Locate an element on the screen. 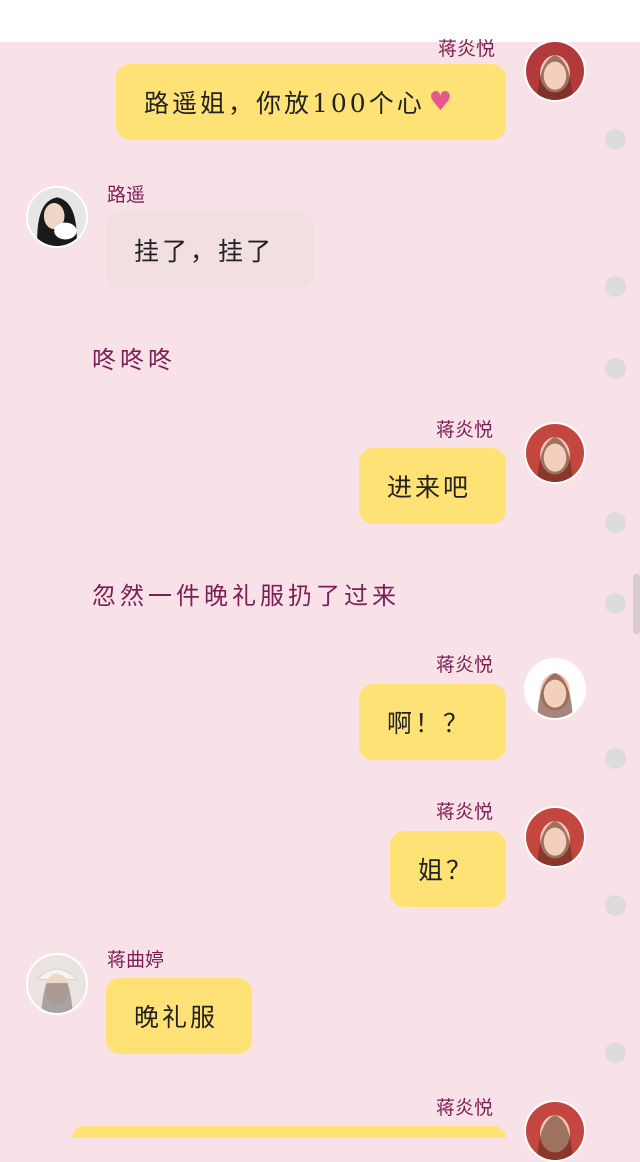 This screenshot has height=1162, width=640. avatar-luyao is located at coordinates (57, 217).